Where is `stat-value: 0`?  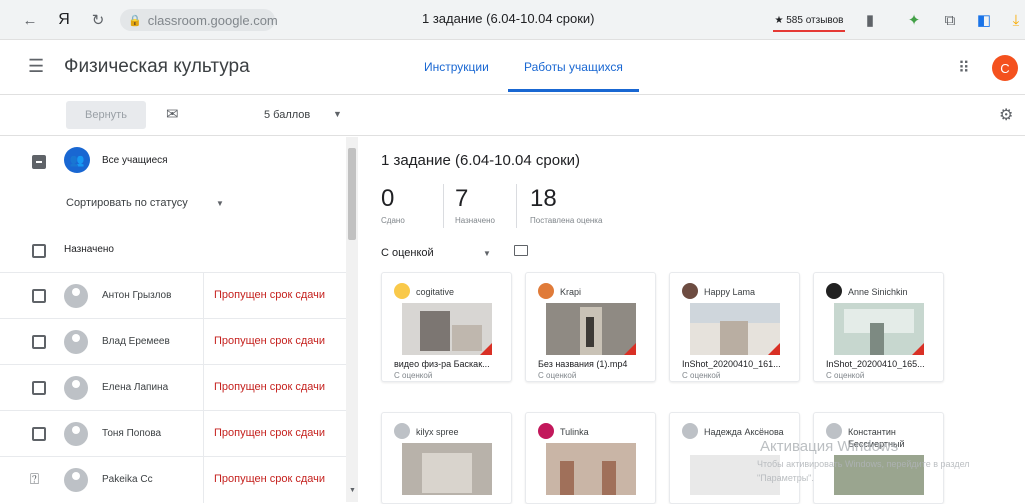 stat-value: 0 is located at coordinates (388, 198).